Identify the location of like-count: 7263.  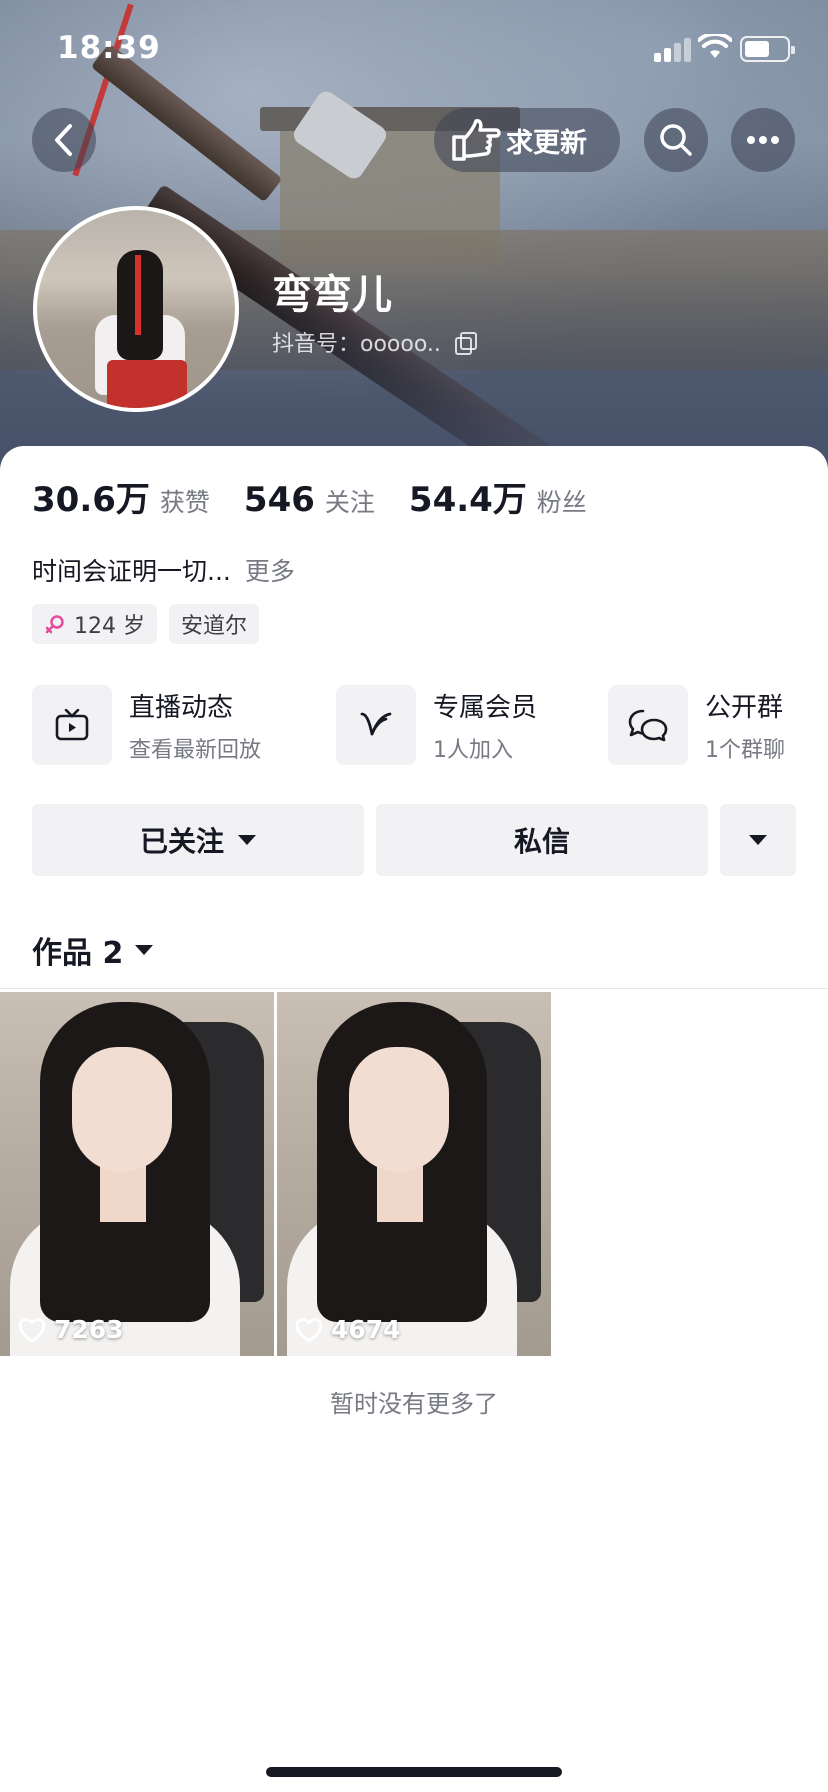
(71, 1329).